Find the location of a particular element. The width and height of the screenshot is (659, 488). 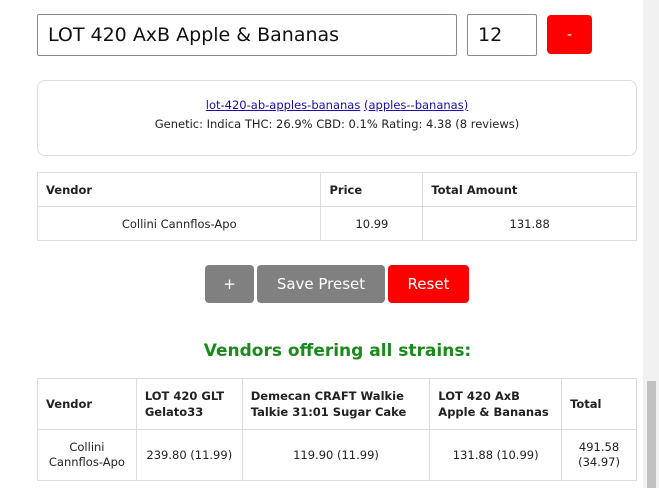

column-header-total: Total is located at coordinates (599, 404).